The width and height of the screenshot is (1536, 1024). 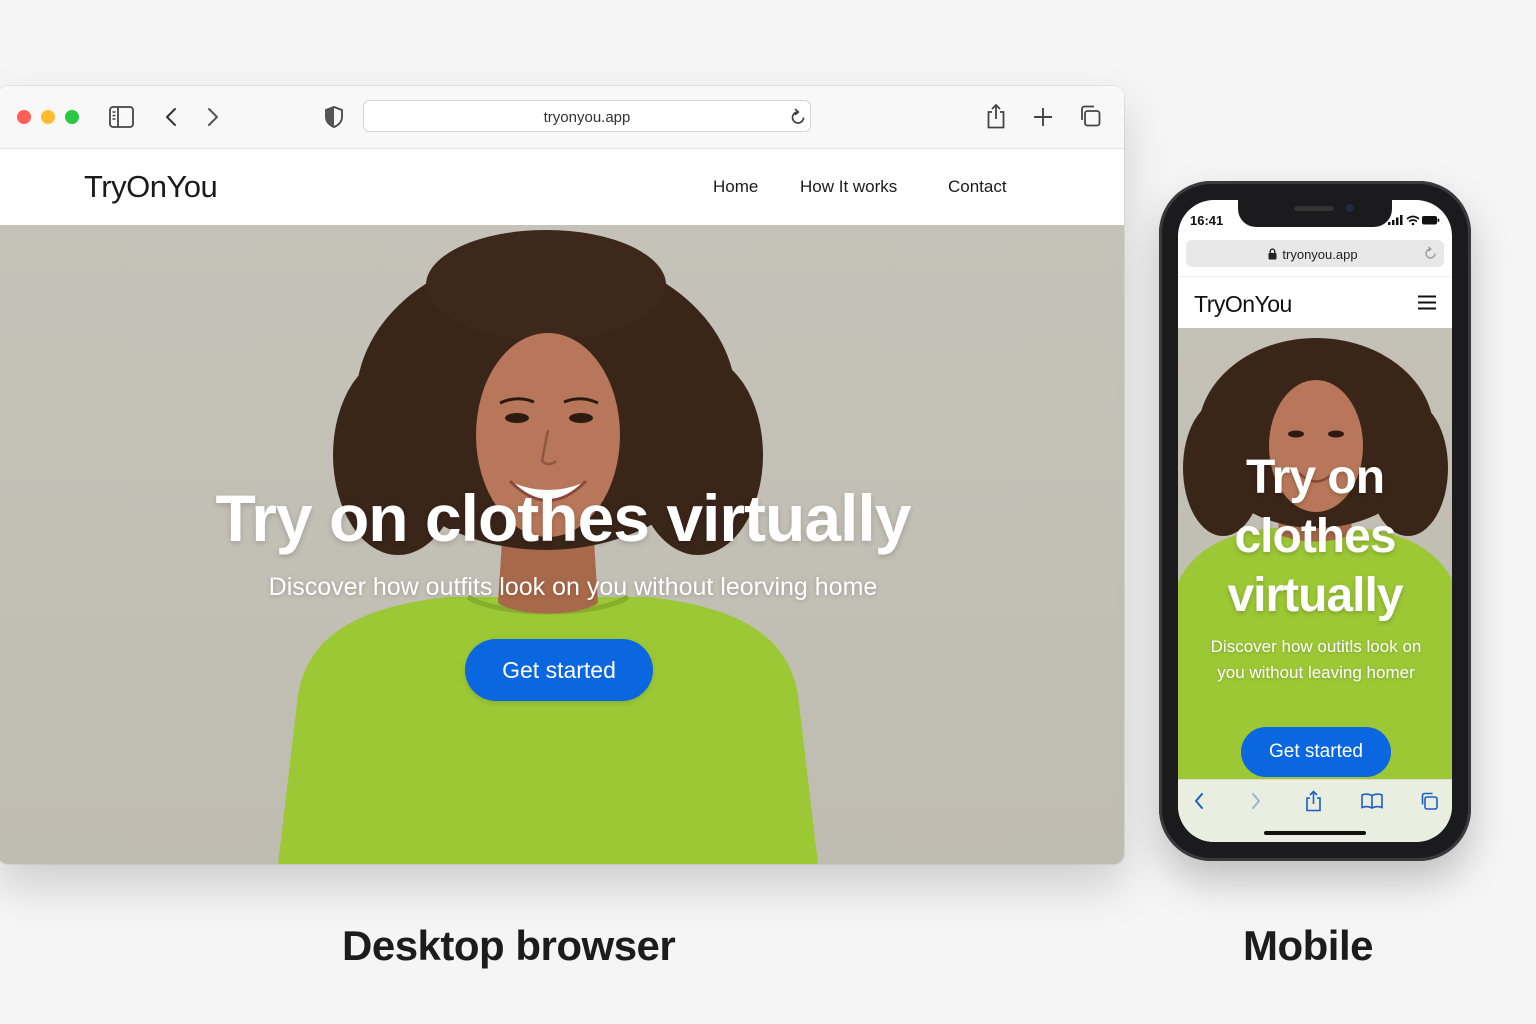 What do you see at coordinates (1043, 117) in the screenshot?
I see `new-tab-icon` at bounding box center [1043, 117].